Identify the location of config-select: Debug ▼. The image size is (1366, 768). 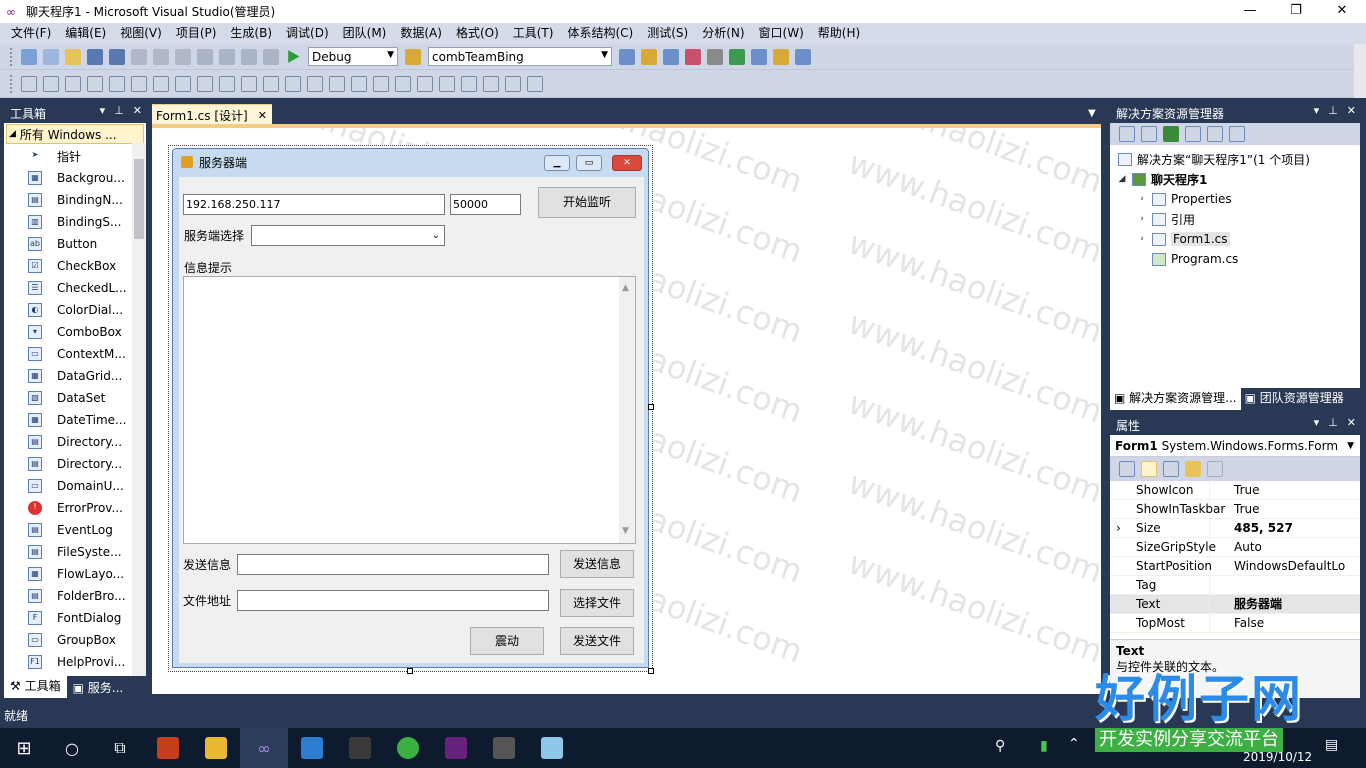
(353, 56).